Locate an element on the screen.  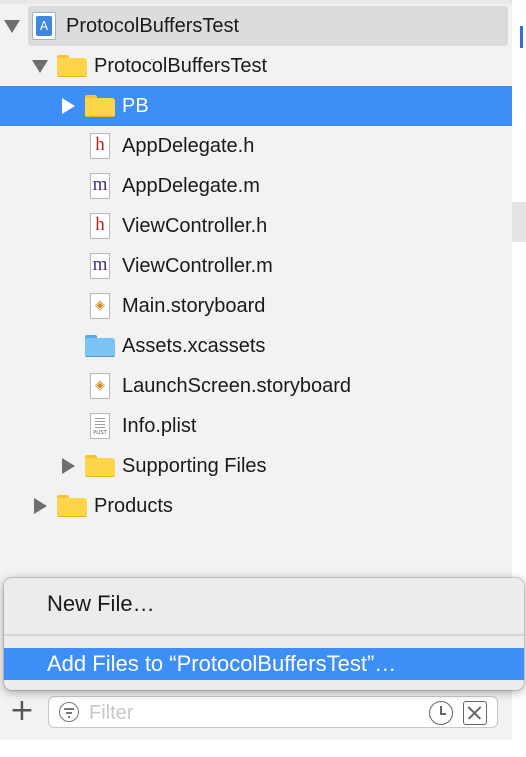
tree-row-group-protocolbufferstest: ProtocolBuffersTest is located at coordinates (256, 66).